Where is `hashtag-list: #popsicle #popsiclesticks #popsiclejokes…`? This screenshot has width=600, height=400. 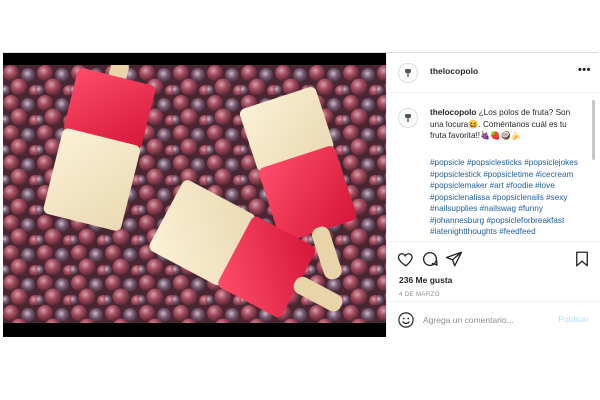
hashtag-list: #popsicle #popsiclesticks #popsiclejokes… is located at coordinates (510, 197).